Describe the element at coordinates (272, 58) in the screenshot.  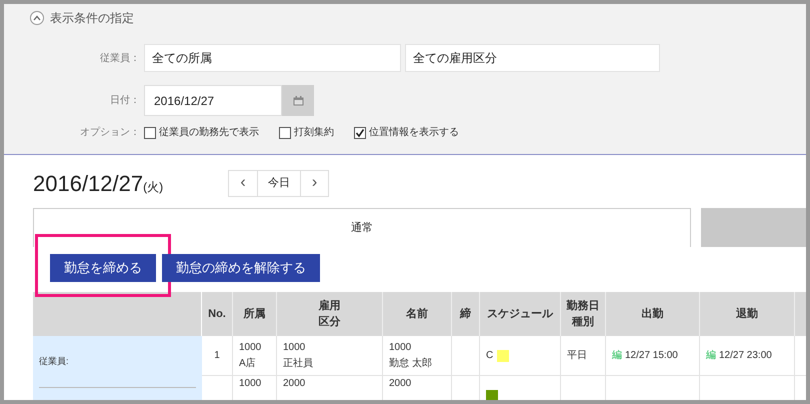
I see `department-field: 全ての所属` at that location.